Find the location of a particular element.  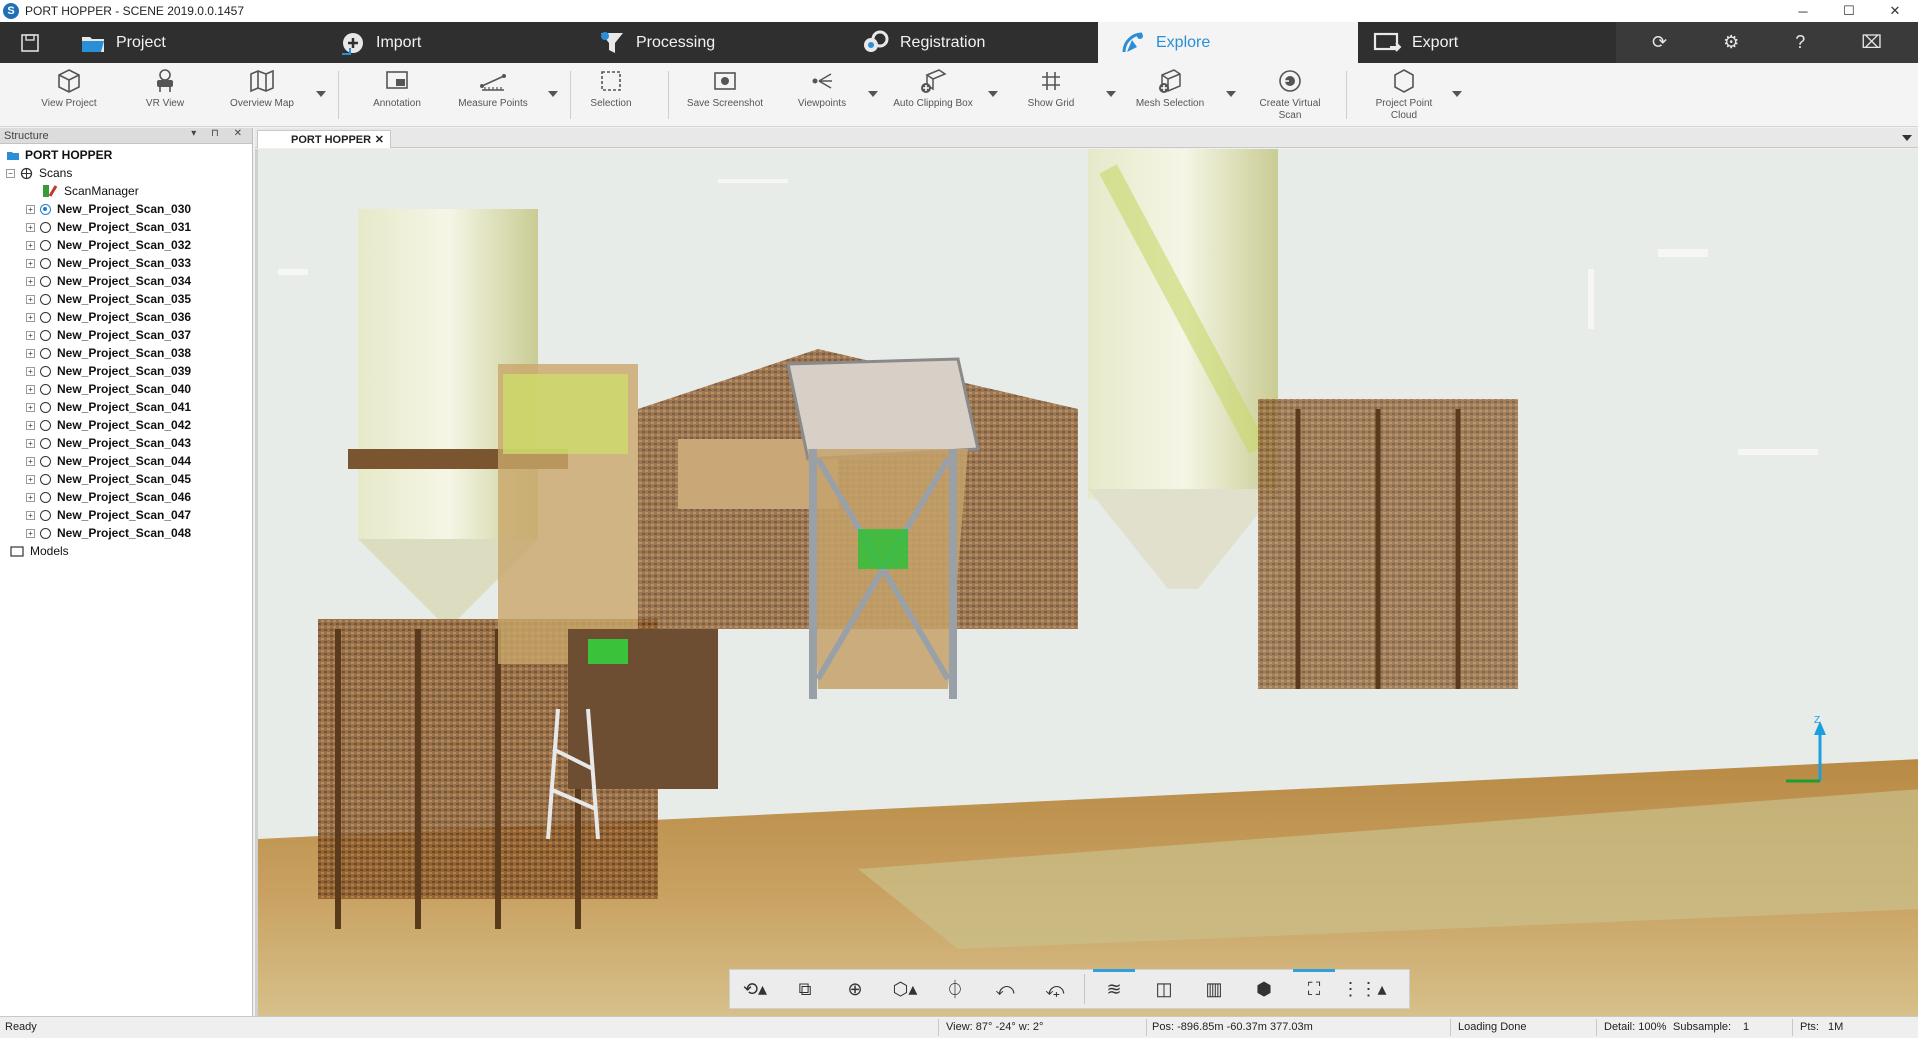

tree-scan-item: + New_Project_Scan_047 is located at coordinates (126, 515).